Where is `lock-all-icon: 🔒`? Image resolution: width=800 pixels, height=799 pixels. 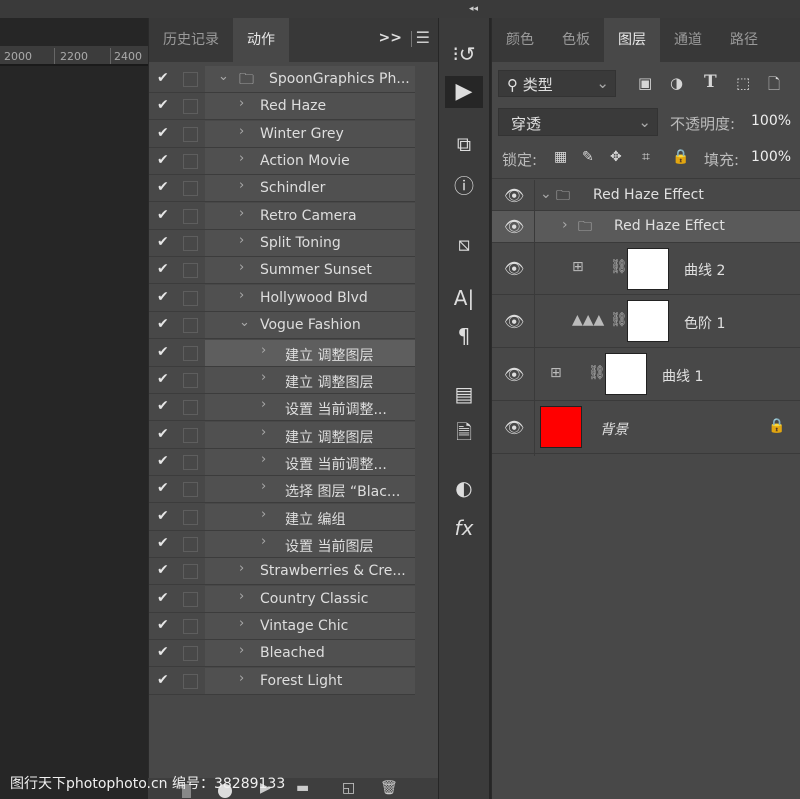
lock-all-icon: 🔒 is located at coordinates (680, 157).